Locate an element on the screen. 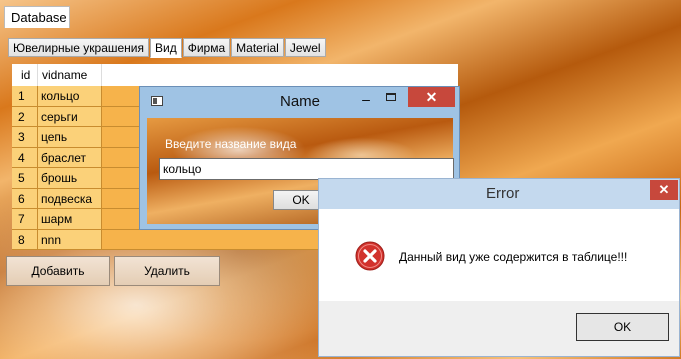  tab-1: Вид is located at coordinates (166, 48).